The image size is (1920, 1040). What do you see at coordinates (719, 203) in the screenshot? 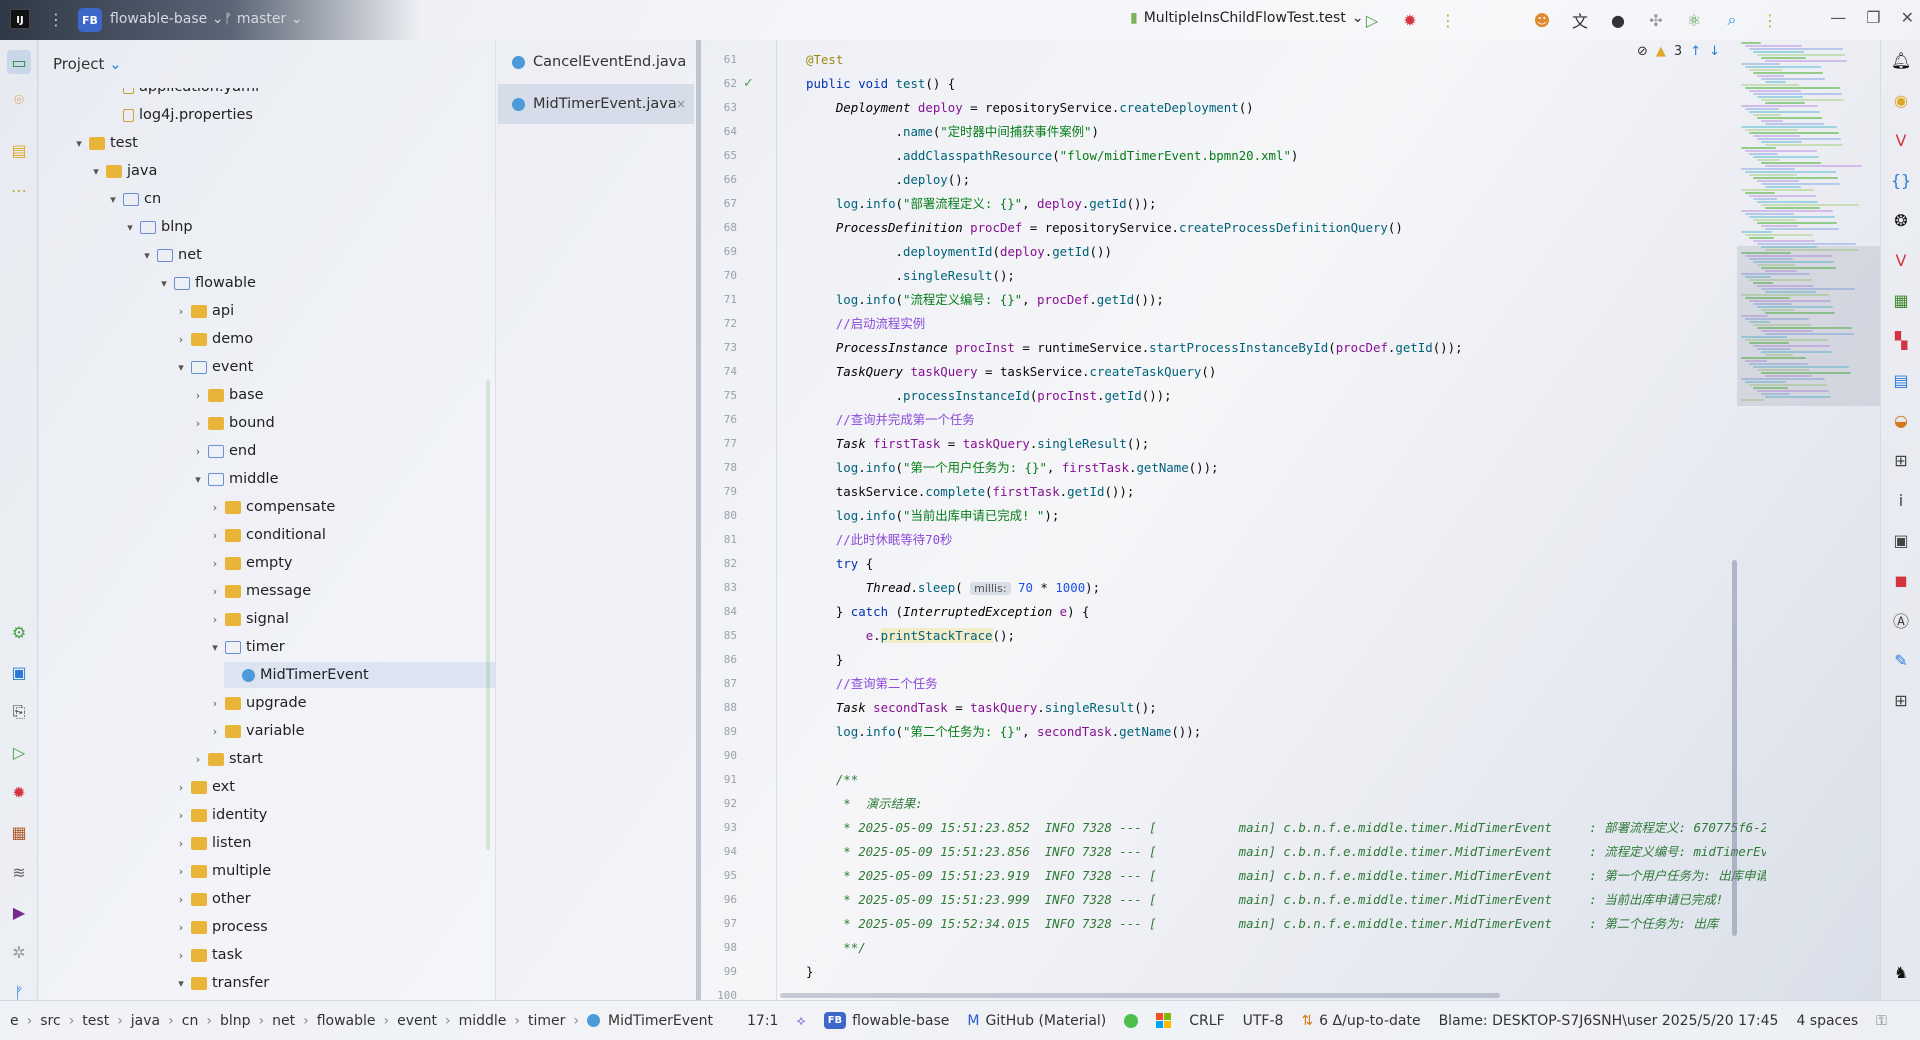
I see `line-number: 67` at bounding box center [719, 203].